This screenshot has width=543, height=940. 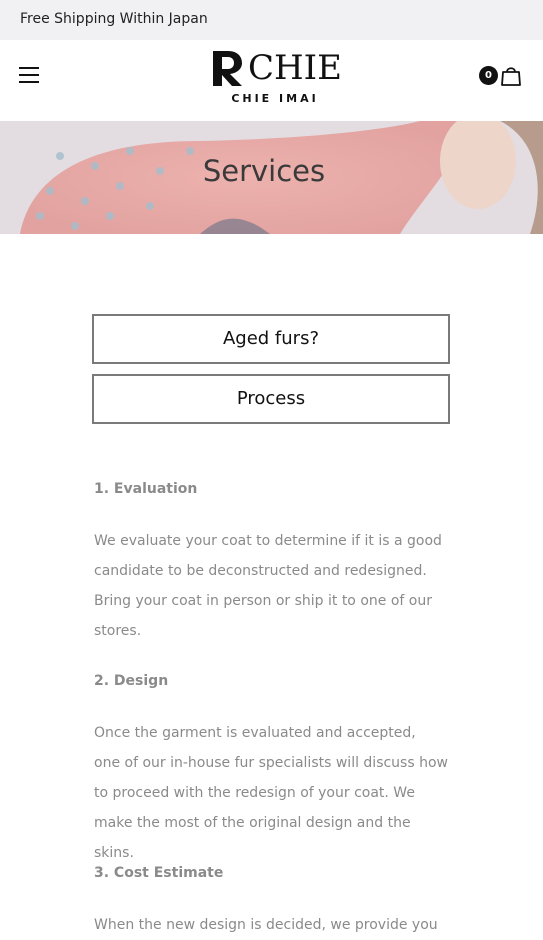 I want to click on brand-name: CHIE, so click(x=295, y=68).